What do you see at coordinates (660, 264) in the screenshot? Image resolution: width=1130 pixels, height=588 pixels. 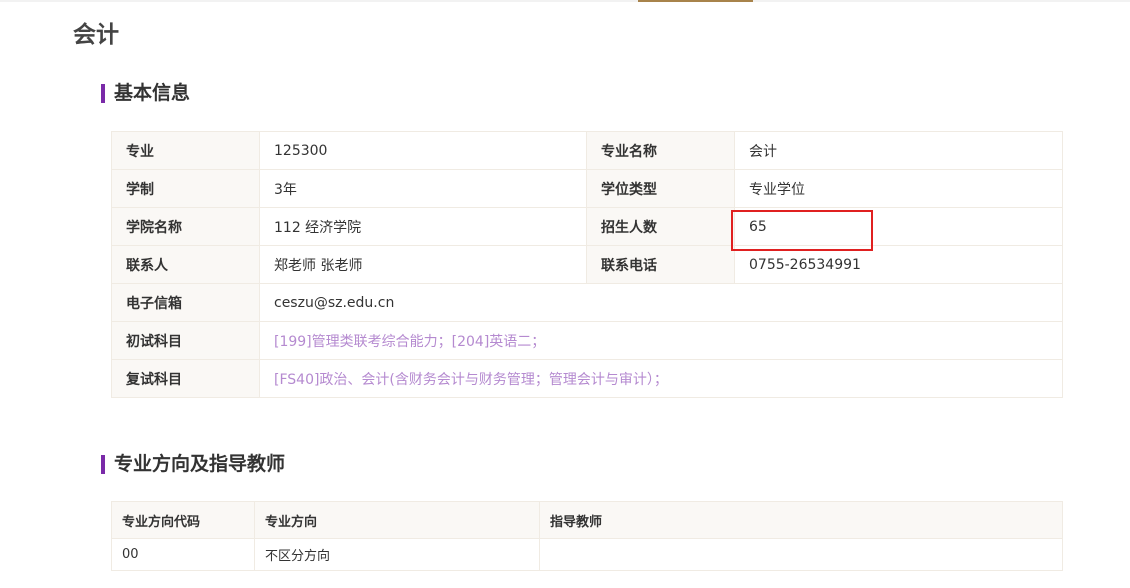 I see `label-phone: 联系电话` at bounding box center [660, 264].